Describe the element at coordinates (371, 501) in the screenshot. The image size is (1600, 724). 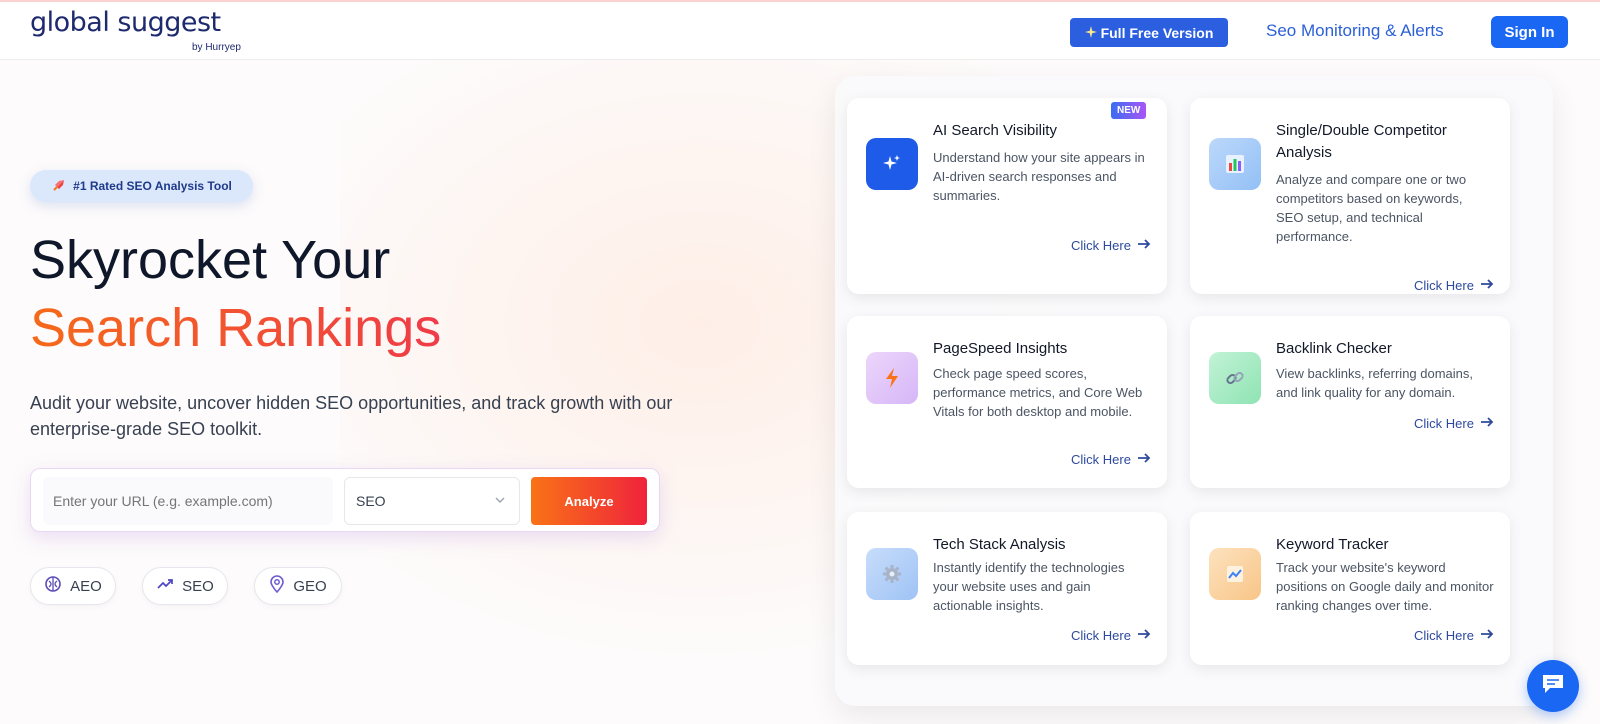
I see `analysis-type-value: SEO` at that location.